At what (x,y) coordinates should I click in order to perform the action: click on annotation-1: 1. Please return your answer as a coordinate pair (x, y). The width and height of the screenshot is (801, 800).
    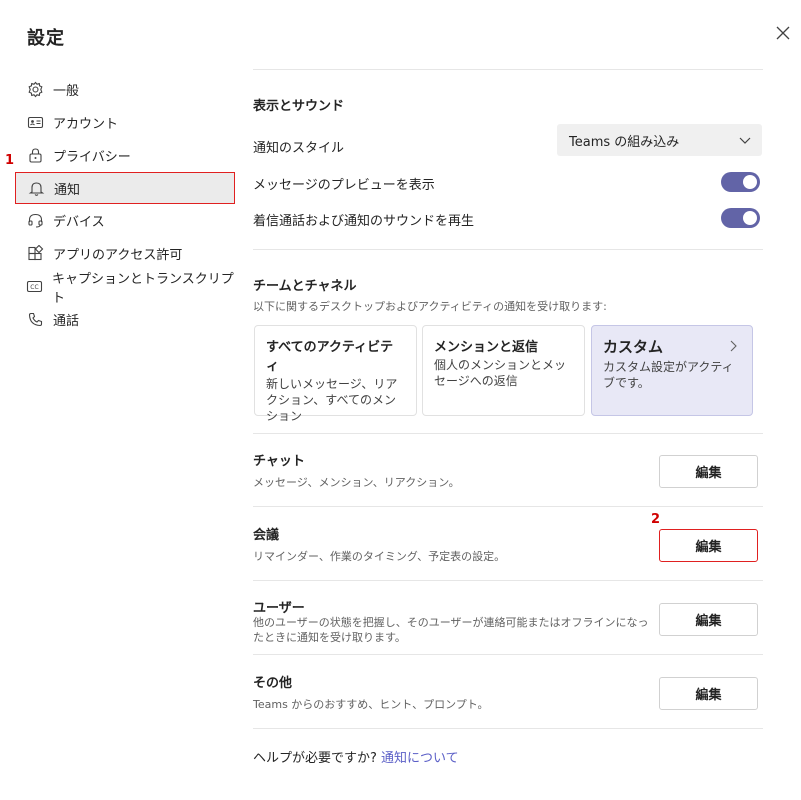
    Looking at the image, I should click on (10, 160).